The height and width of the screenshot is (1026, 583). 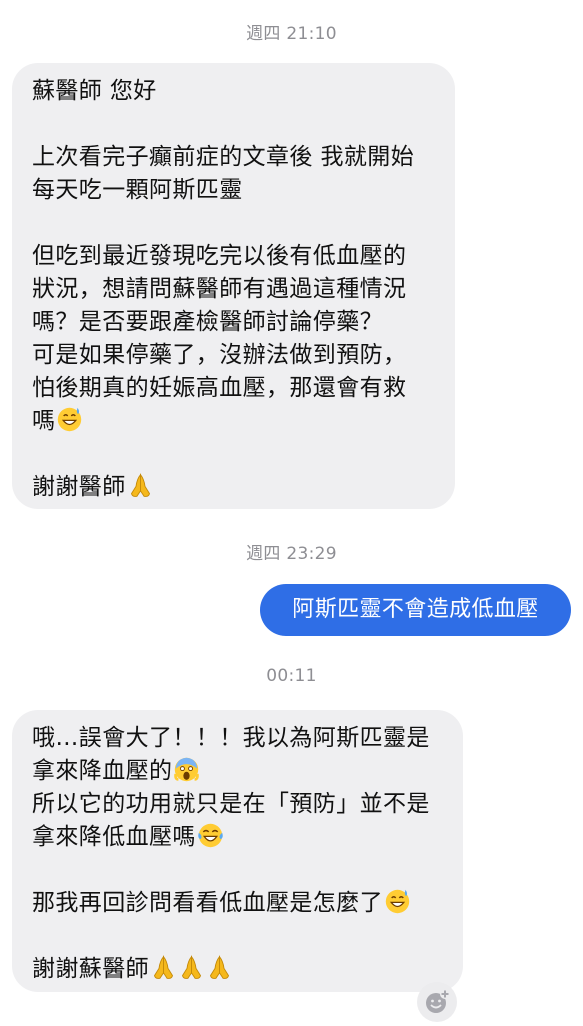 What do you see at coordinates (219, 355) in the screenshot?
I see `message-line: 可是如果停藥了，沒辦法做到預防，` at bounding box center [219, 355].